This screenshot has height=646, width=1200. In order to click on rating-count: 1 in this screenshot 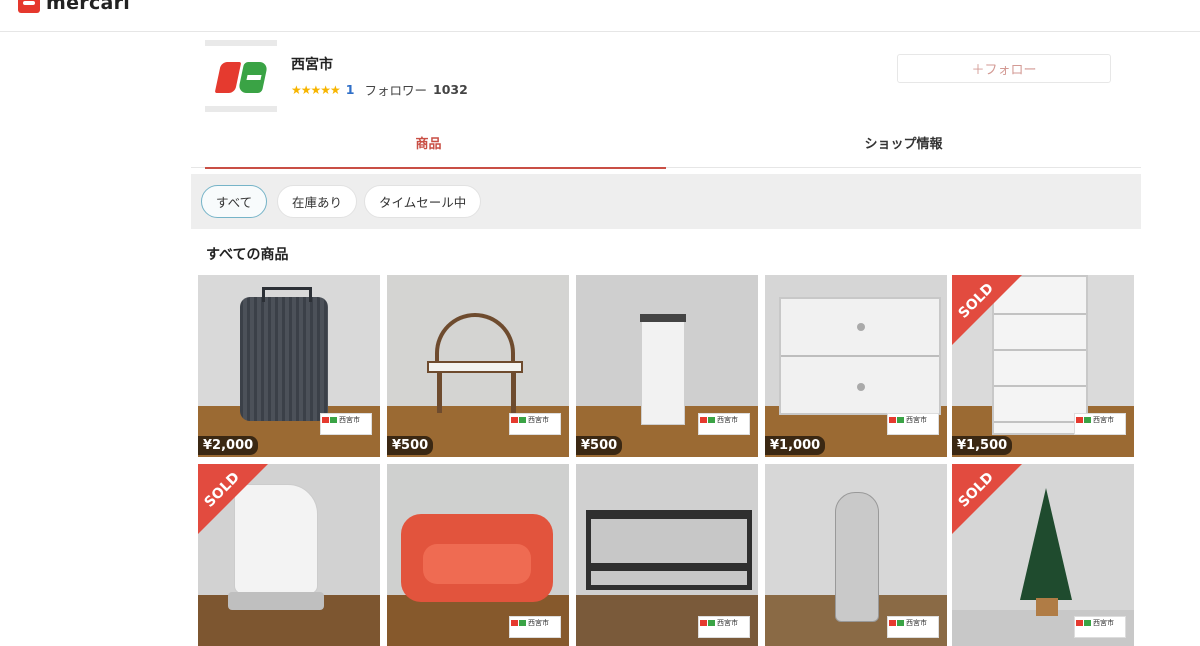, I will do `click(350, 89)`.